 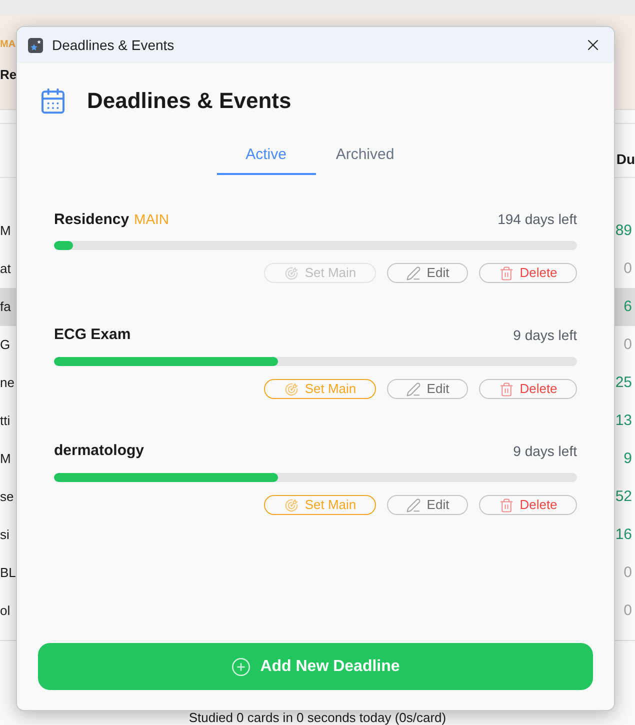 I want to click on tab: Active, so click(x=266, y=156).